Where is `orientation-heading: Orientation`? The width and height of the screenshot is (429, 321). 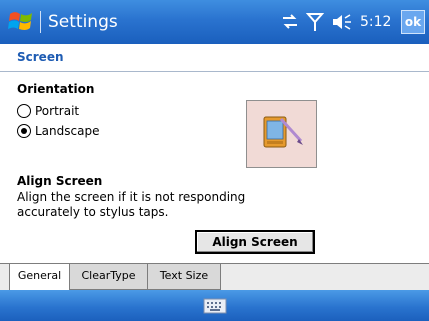 orientation-heading: Orientation is located at coordinates (56, 89).